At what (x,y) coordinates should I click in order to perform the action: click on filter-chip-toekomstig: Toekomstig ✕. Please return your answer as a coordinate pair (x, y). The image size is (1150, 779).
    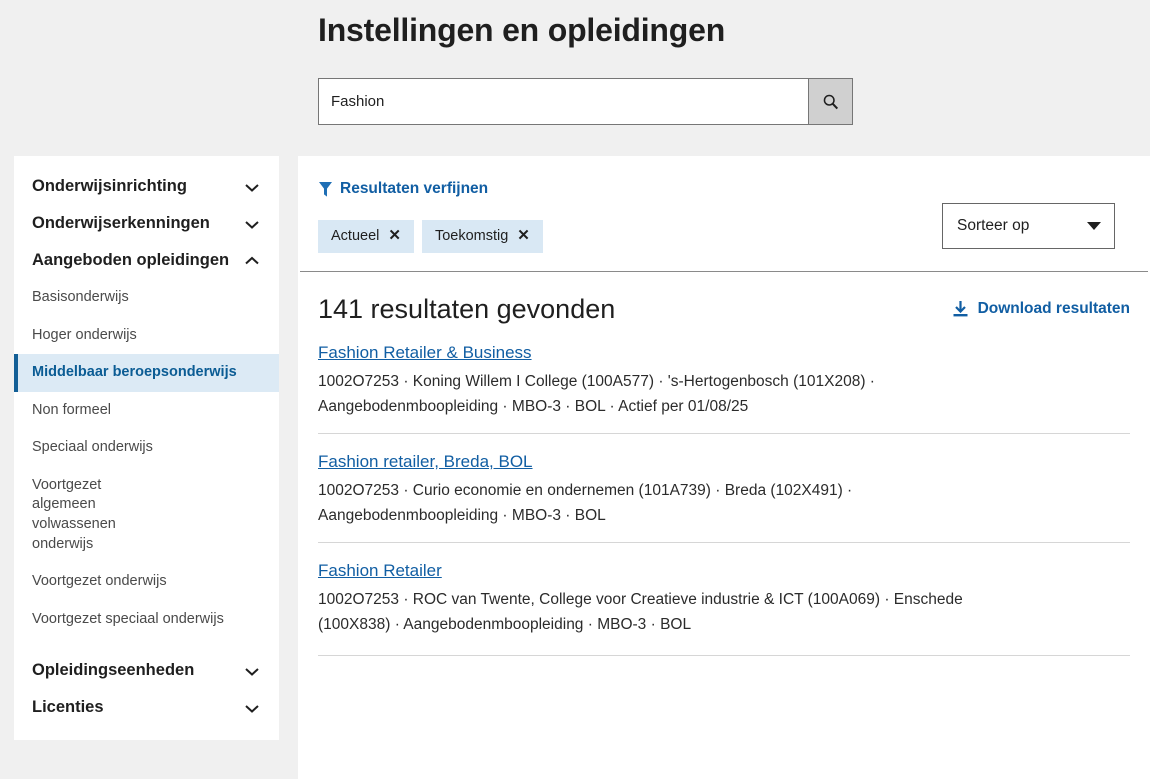
    Looking at the image, I should click on (482, 236).